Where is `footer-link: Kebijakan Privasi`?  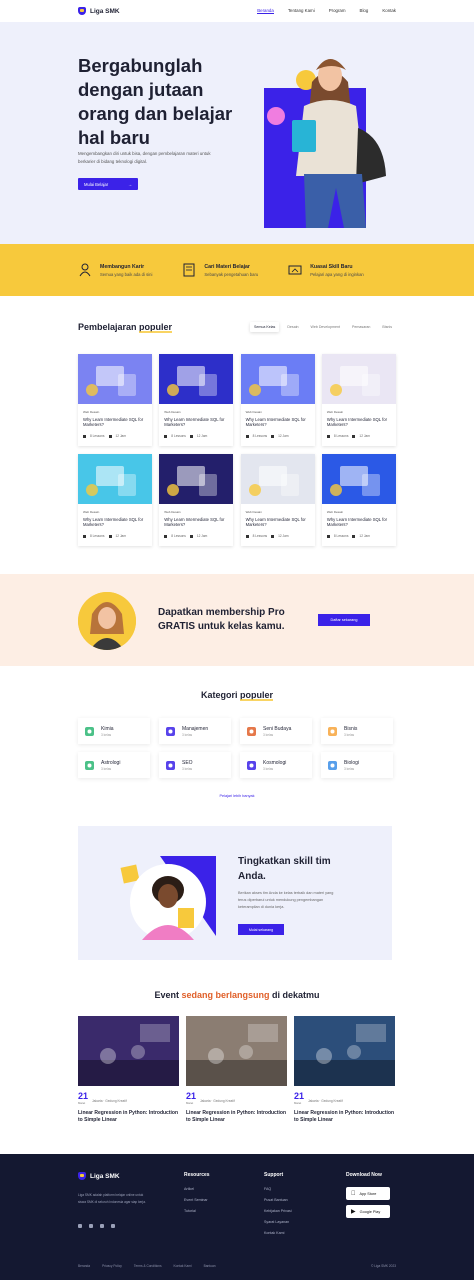 footer-link: Kebijakan Privasi is located at coordinates (278, 1211).